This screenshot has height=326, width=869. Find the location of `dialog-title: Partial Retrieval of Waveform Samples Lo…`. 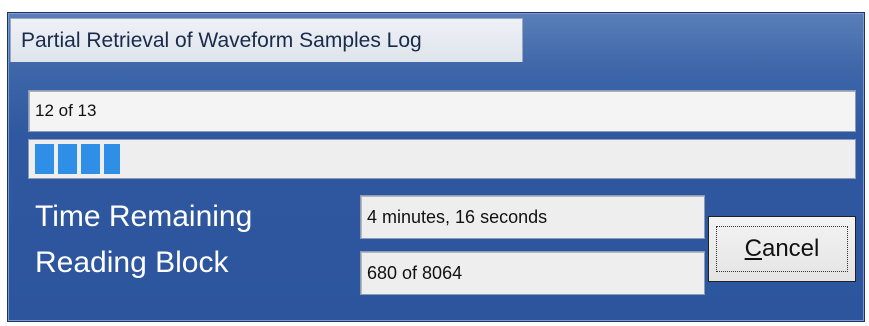

dialog-title: Partial Retrieval of Waveform Samples Lo… is located at coordinates (221, 40).